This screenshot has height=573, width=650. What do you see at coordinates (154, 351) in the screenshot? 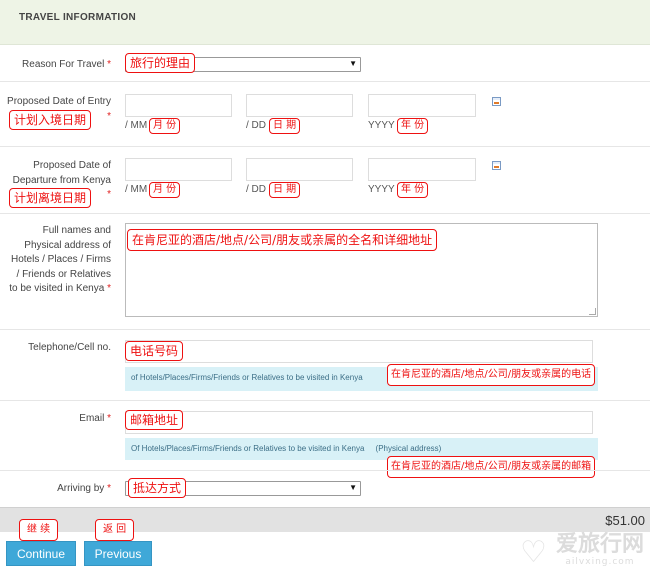
I see `telephone-annotation: 电话号码` at bounding box center [154, 351].